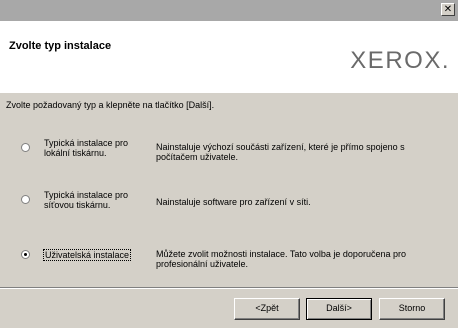 The width and height of the screenshot is (458, 328). What do you see at coordinates (60, 46) in the screenshot?
I see `page-title: Zvolte typ instalace` at bounding box center [60, 46].